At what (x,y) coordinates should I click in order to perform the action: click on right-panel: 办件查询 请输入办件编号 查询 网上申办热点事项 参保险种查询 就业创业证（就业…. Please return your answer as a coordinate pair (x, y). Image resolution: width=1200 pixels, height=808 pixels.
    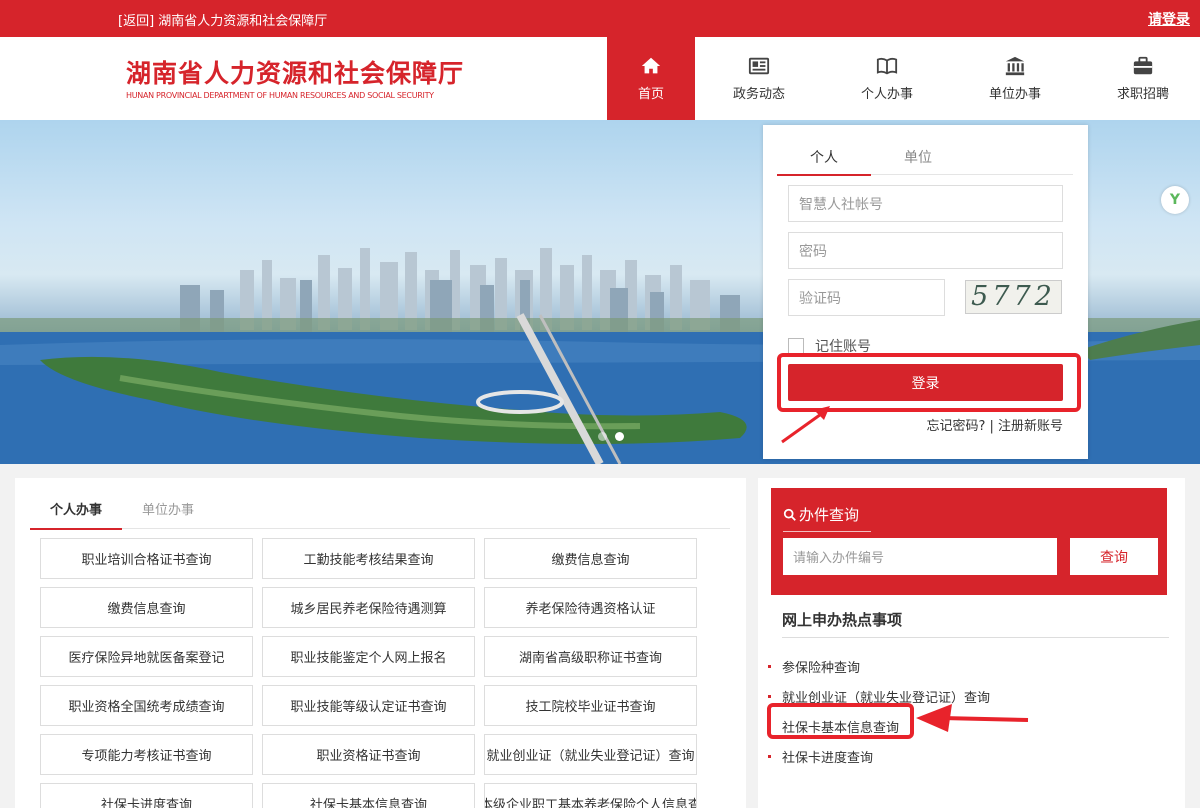
    Looking at the image, I should click on (971, 643).